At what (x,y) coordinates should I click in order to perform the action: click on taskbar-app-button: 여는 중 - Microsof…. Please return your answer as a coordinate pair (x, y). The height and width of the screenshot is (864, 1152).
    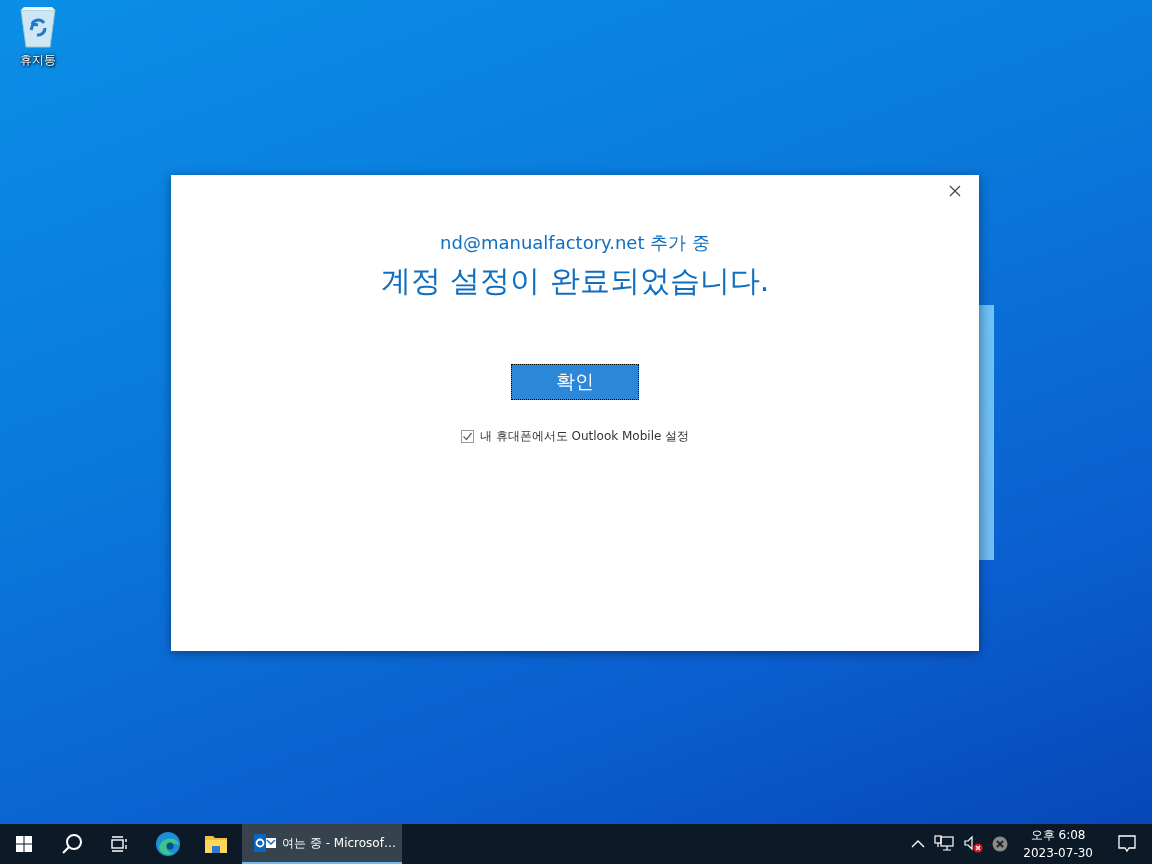
    Looking at the image, I should click on (322, 844).